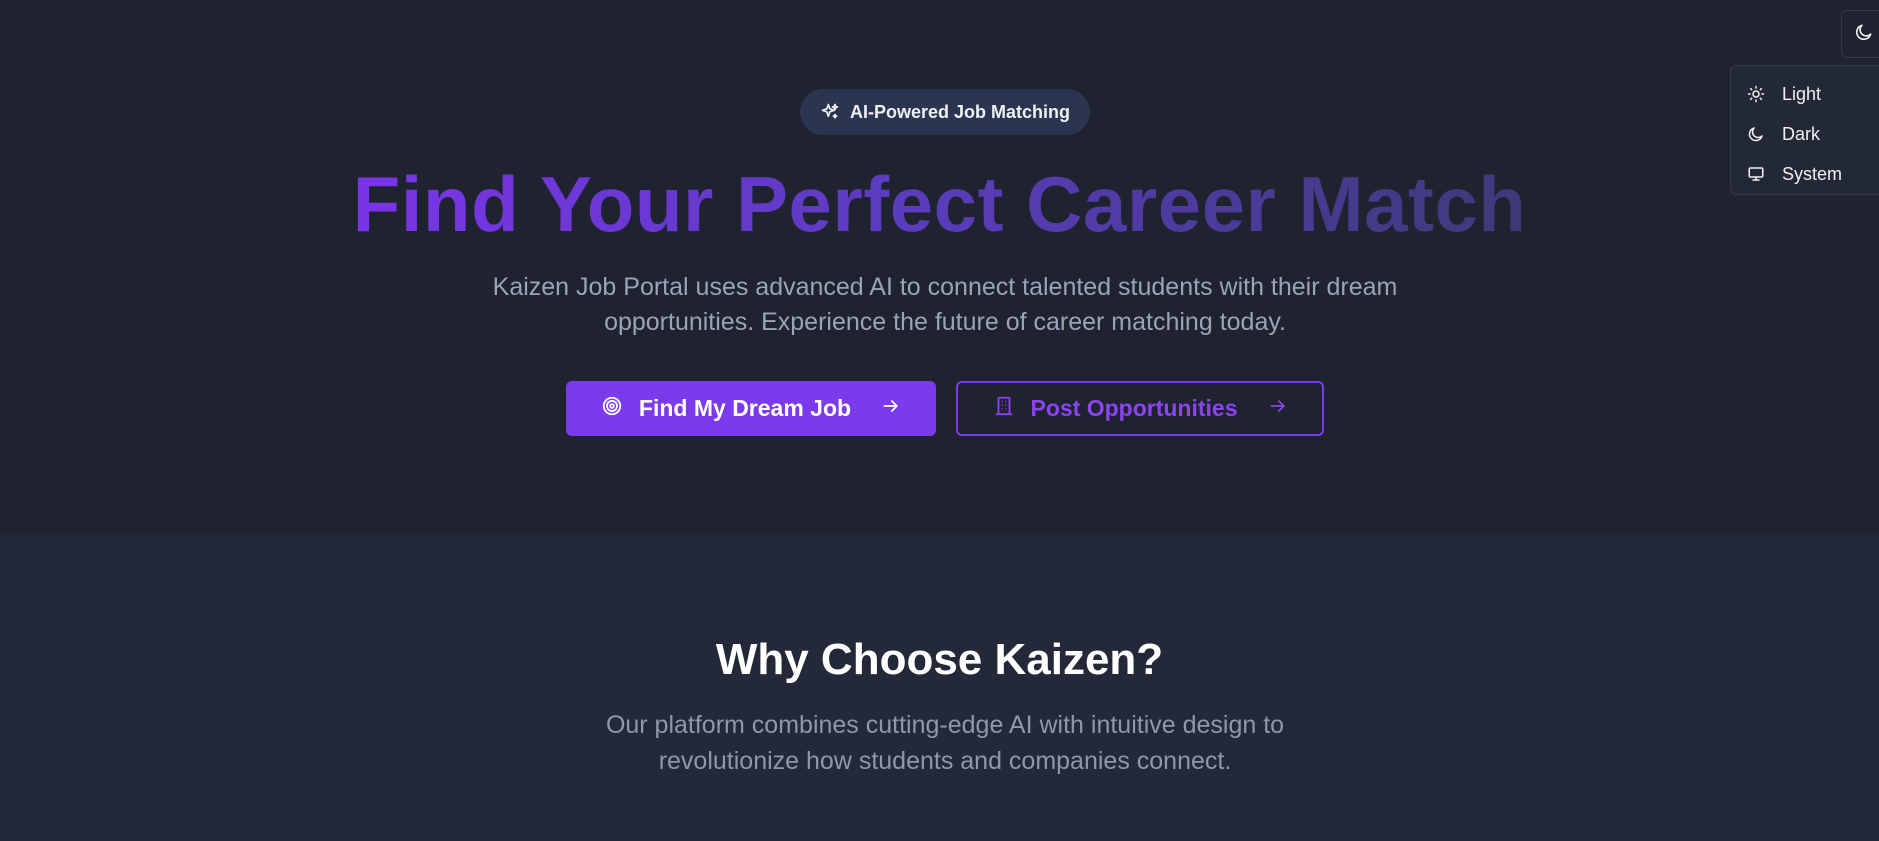  Describe the element at coordinates (1756, 174) in the screenshot. I see `monitor-icon` at that location.